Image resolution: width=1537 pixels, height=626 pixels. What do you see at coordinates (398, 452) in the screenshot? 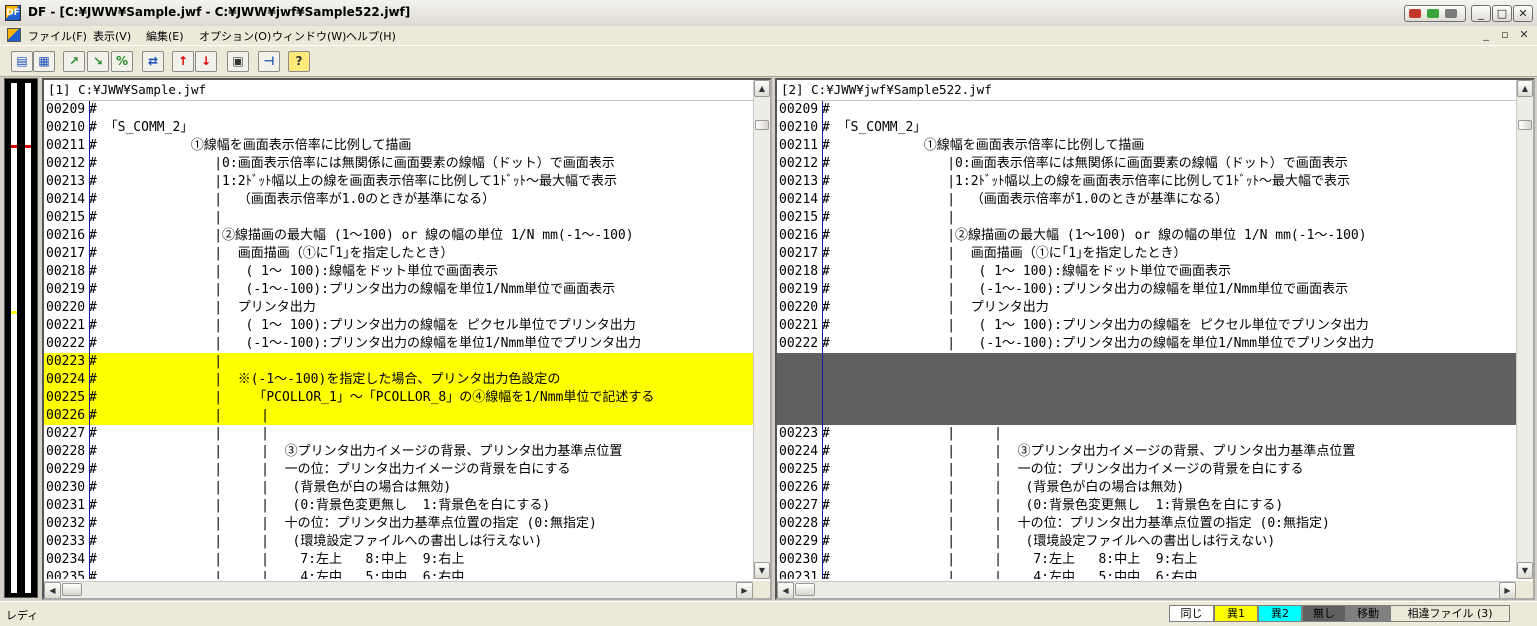
I see `diff-line: 00228 # | | ③プリンタ出力イメージの背景、プリンタ出力基準点位置` at bounding box center [398, 452].